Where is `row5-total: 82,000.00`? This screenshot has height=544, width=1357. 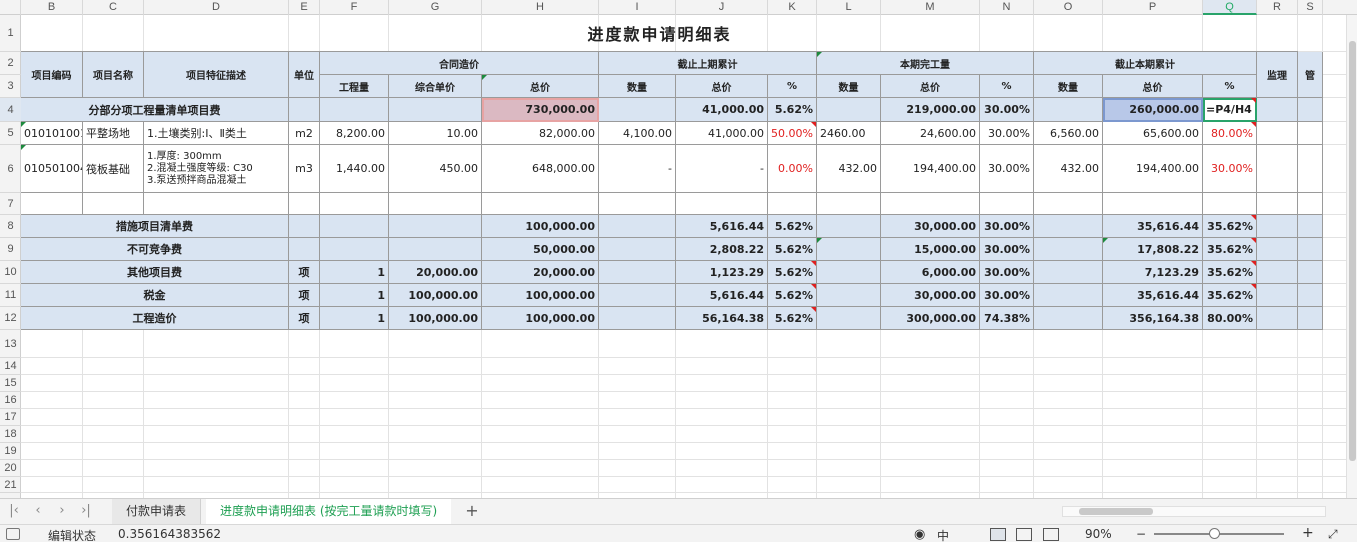
row5-total: 82,000.00 is located at coordinates (540, 133).